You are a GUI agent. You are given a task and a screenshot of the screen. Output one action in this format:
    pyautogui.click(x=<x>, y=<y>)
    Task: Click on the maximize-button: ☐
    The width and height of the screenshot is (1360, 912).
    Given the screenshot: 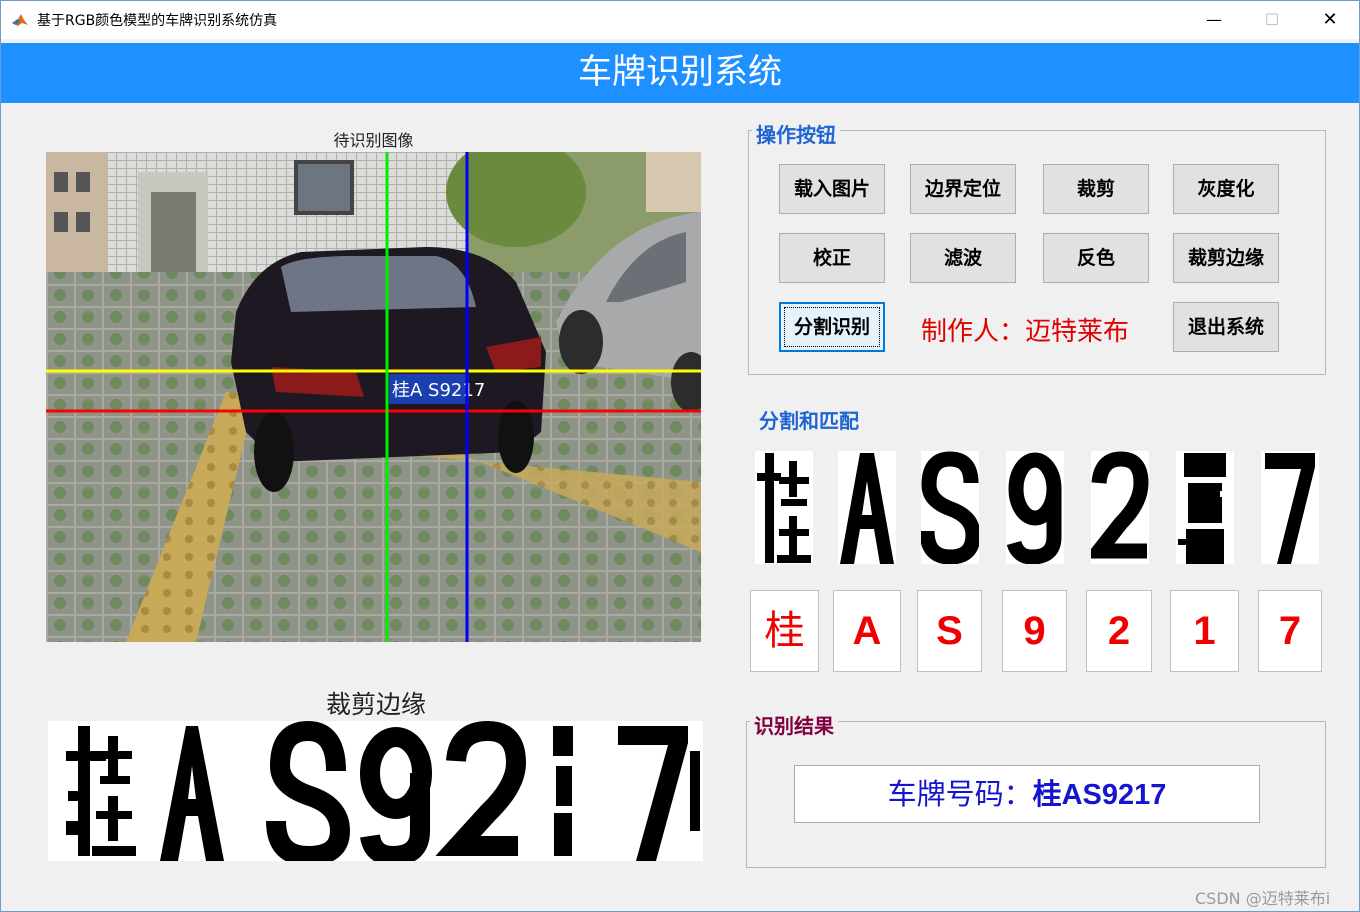 What is the action you would take?
    pyautogui.click(x=1272, y=20)
    